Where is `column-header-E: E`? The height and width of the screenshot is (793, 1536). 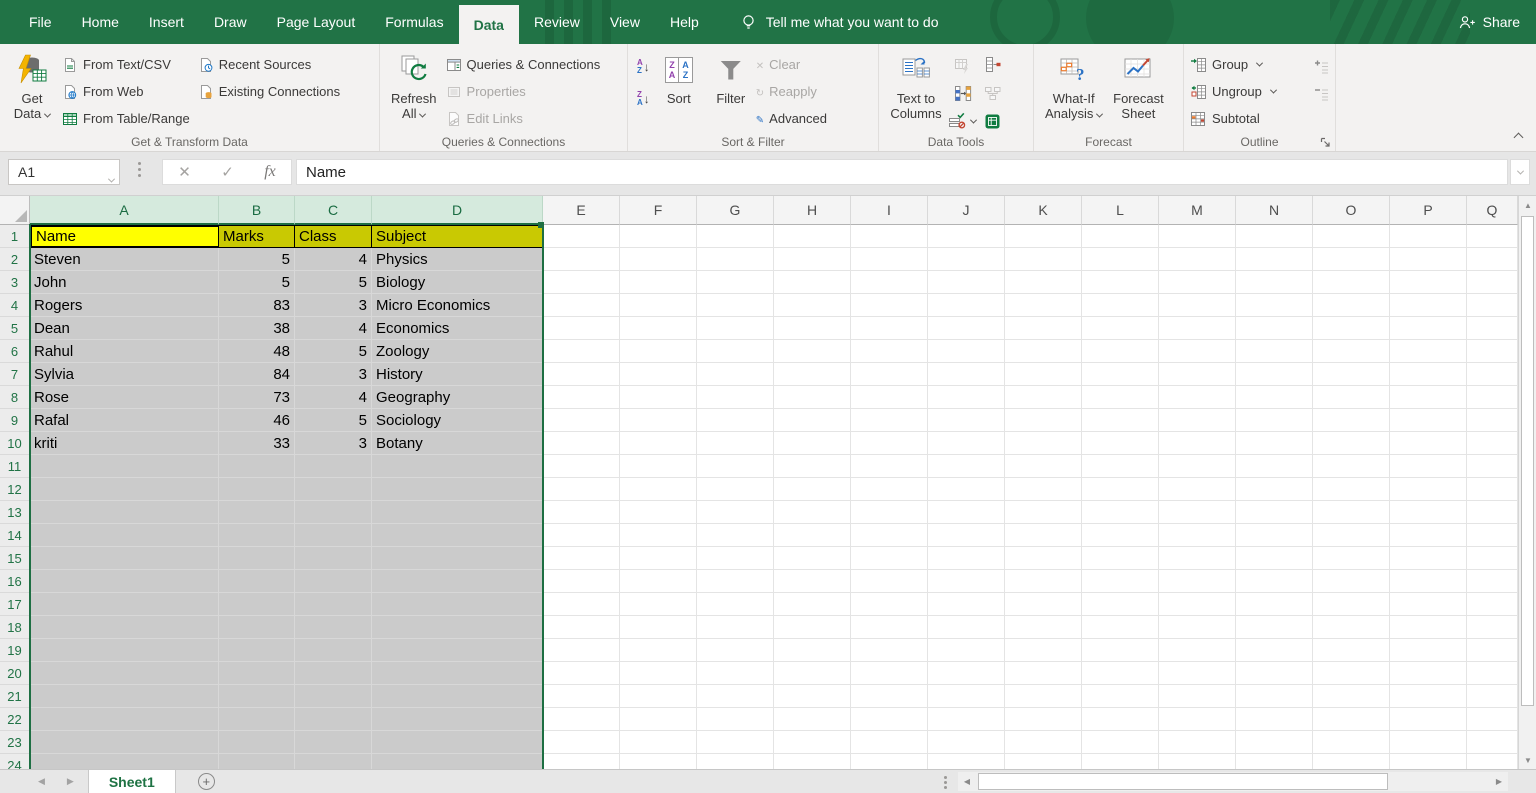
column-header-E: E is located at coordinates (581, 210).